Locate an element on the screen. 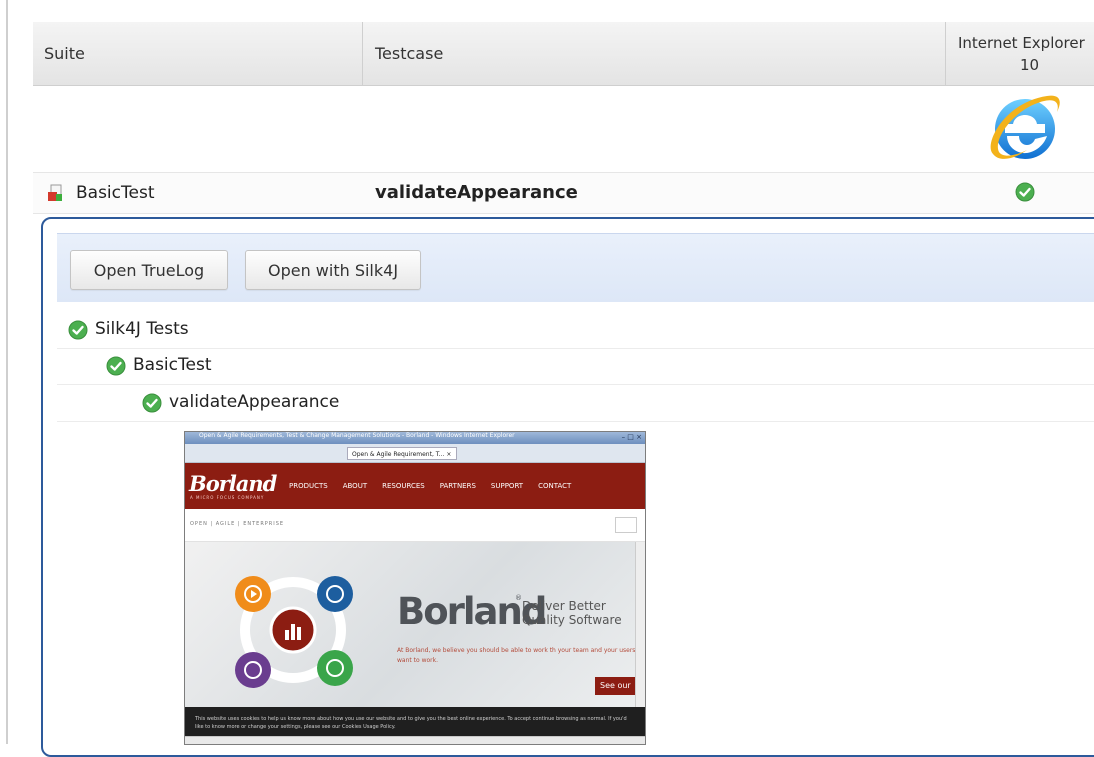  column-header-suite-label: Suite is located at coordinates (64, 53).